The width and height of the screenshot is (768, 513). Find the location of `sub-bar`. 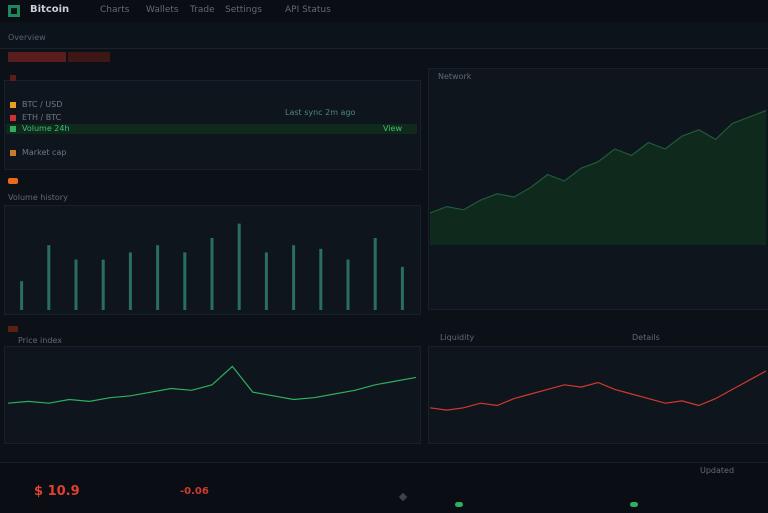

sub-bar is located at coordinates (384, 35).